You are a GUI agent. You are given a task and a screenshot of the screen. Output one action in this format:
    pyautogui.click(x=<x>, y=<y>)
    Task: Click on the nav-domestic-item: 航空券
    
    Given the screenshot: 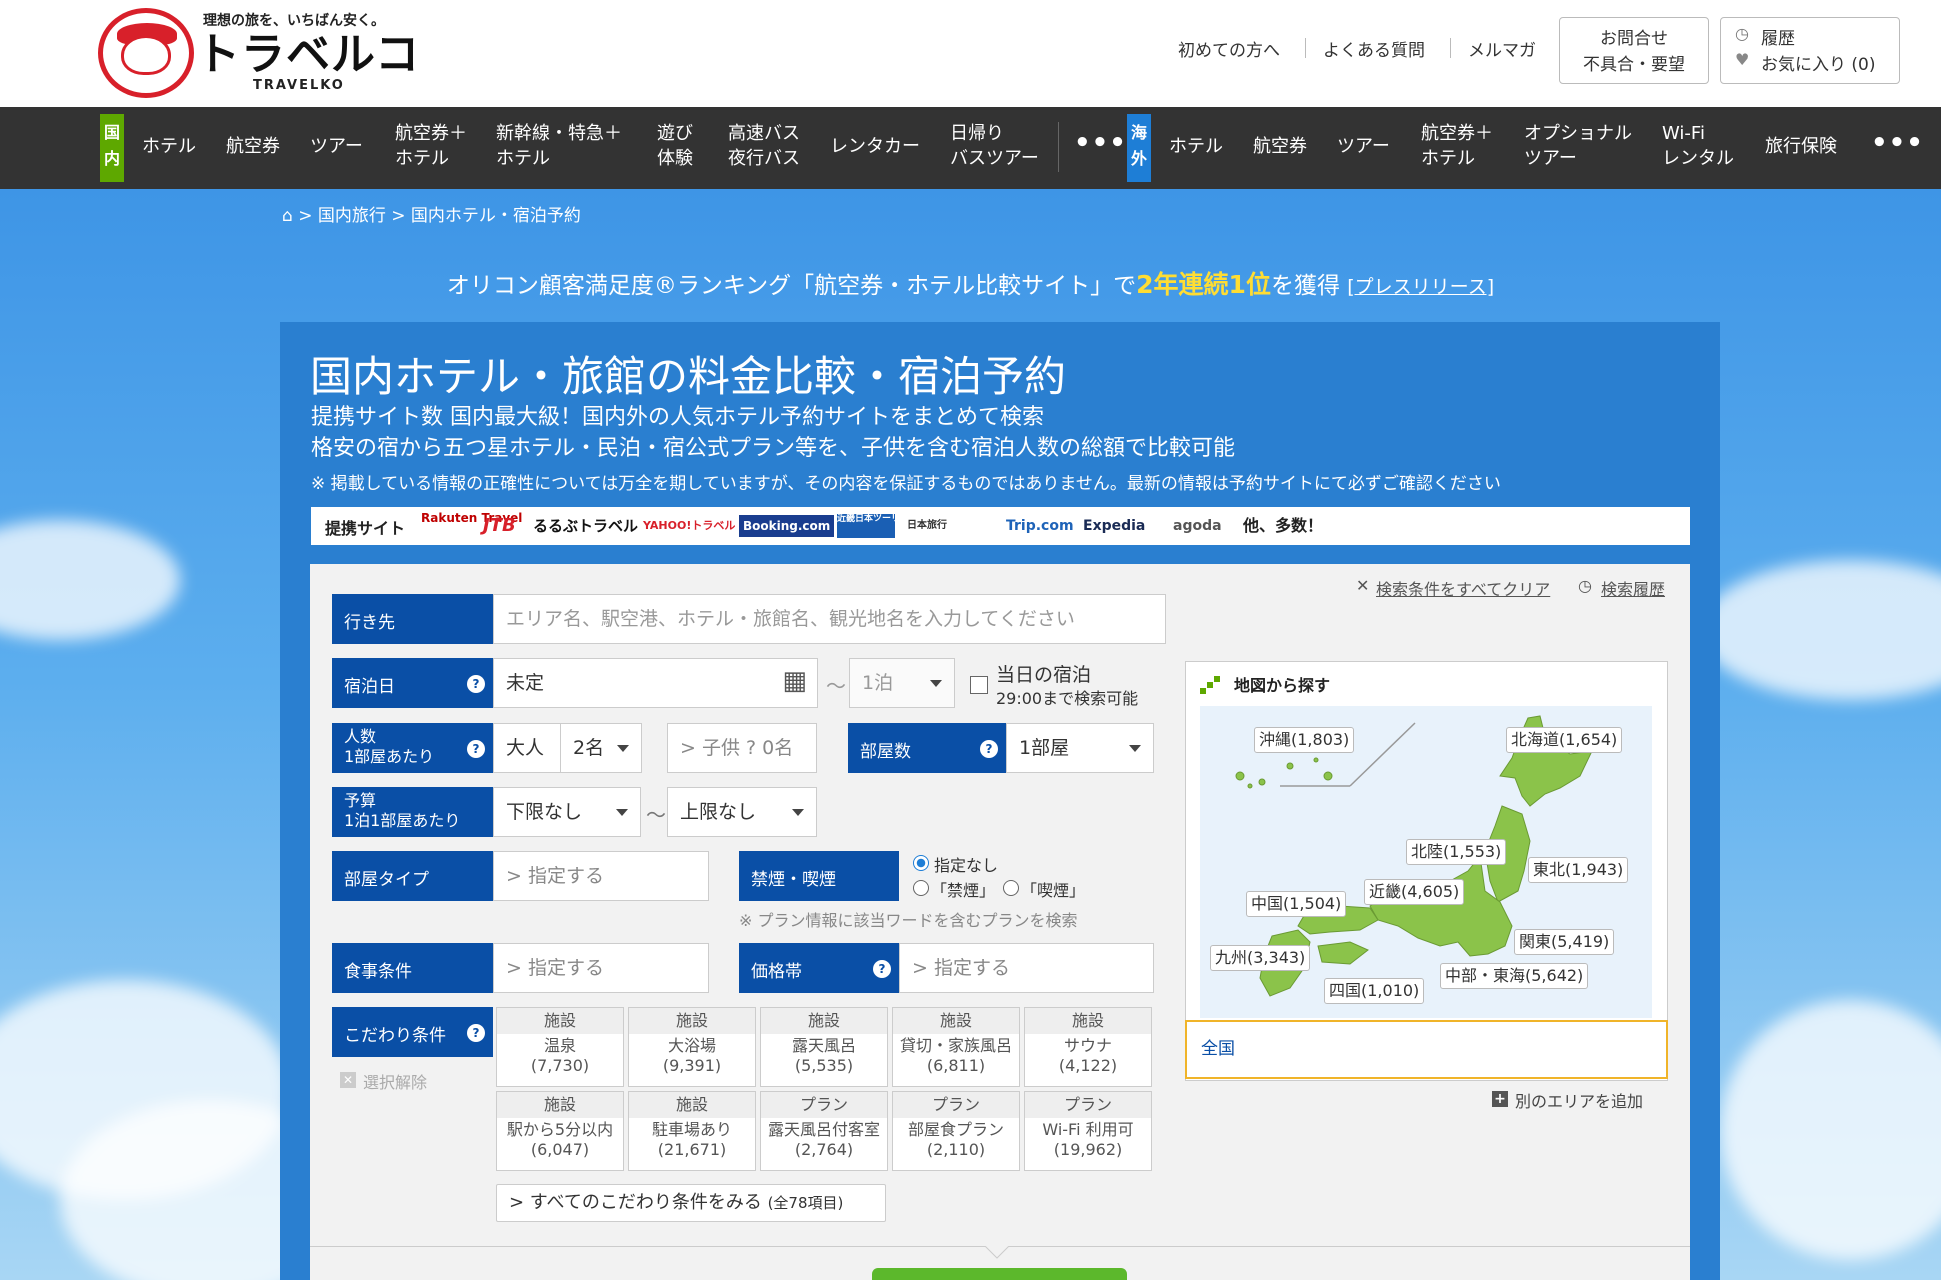 What is the action you would take?
    pyautogui.click(x=253, y=146)
    